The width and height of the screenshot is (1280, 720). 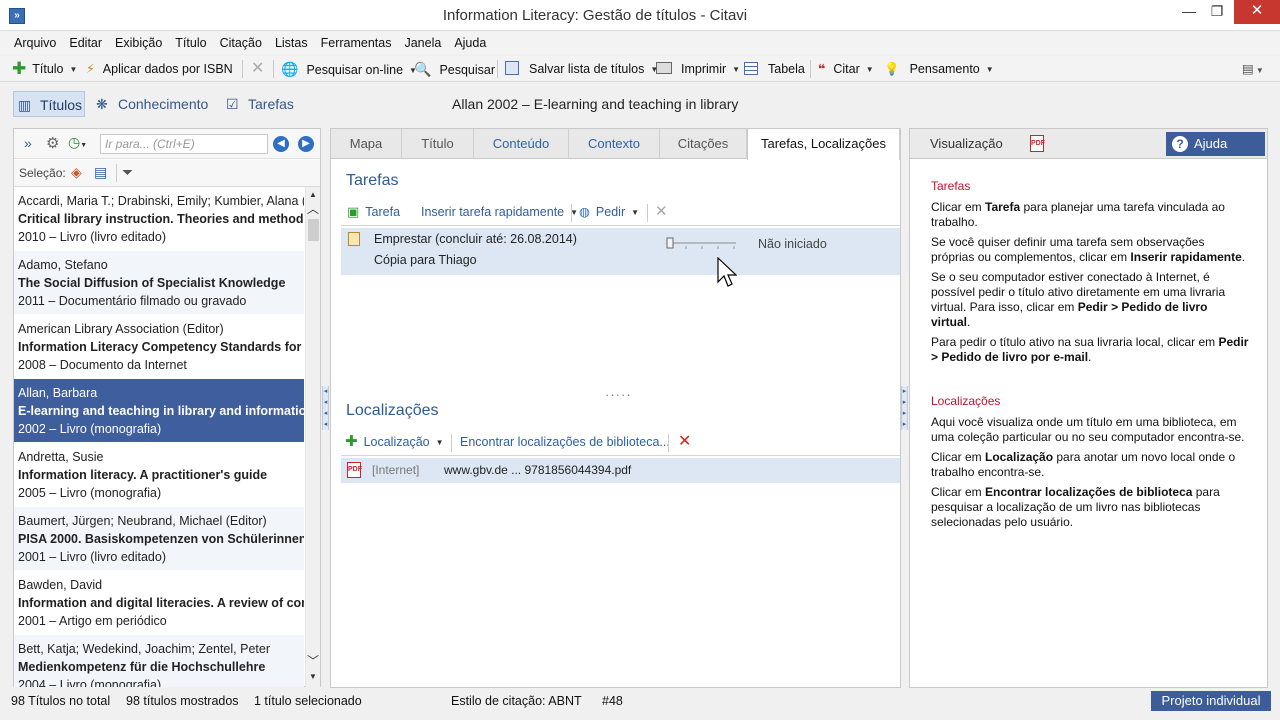 I want to click on reference-authors: Adamo, Stefano, so click(x=63, y=265).